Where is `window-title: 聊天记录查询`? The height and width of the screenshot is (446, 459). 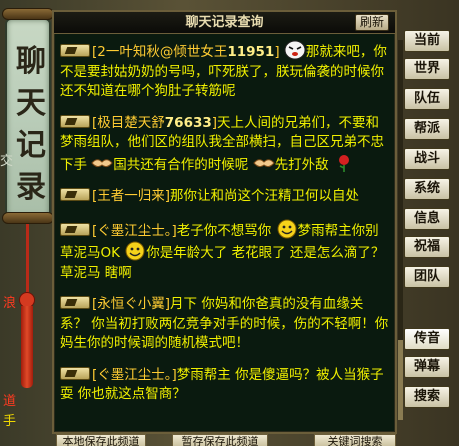
window-title: 聊天记录查询 is located at coordinates (224, 22).